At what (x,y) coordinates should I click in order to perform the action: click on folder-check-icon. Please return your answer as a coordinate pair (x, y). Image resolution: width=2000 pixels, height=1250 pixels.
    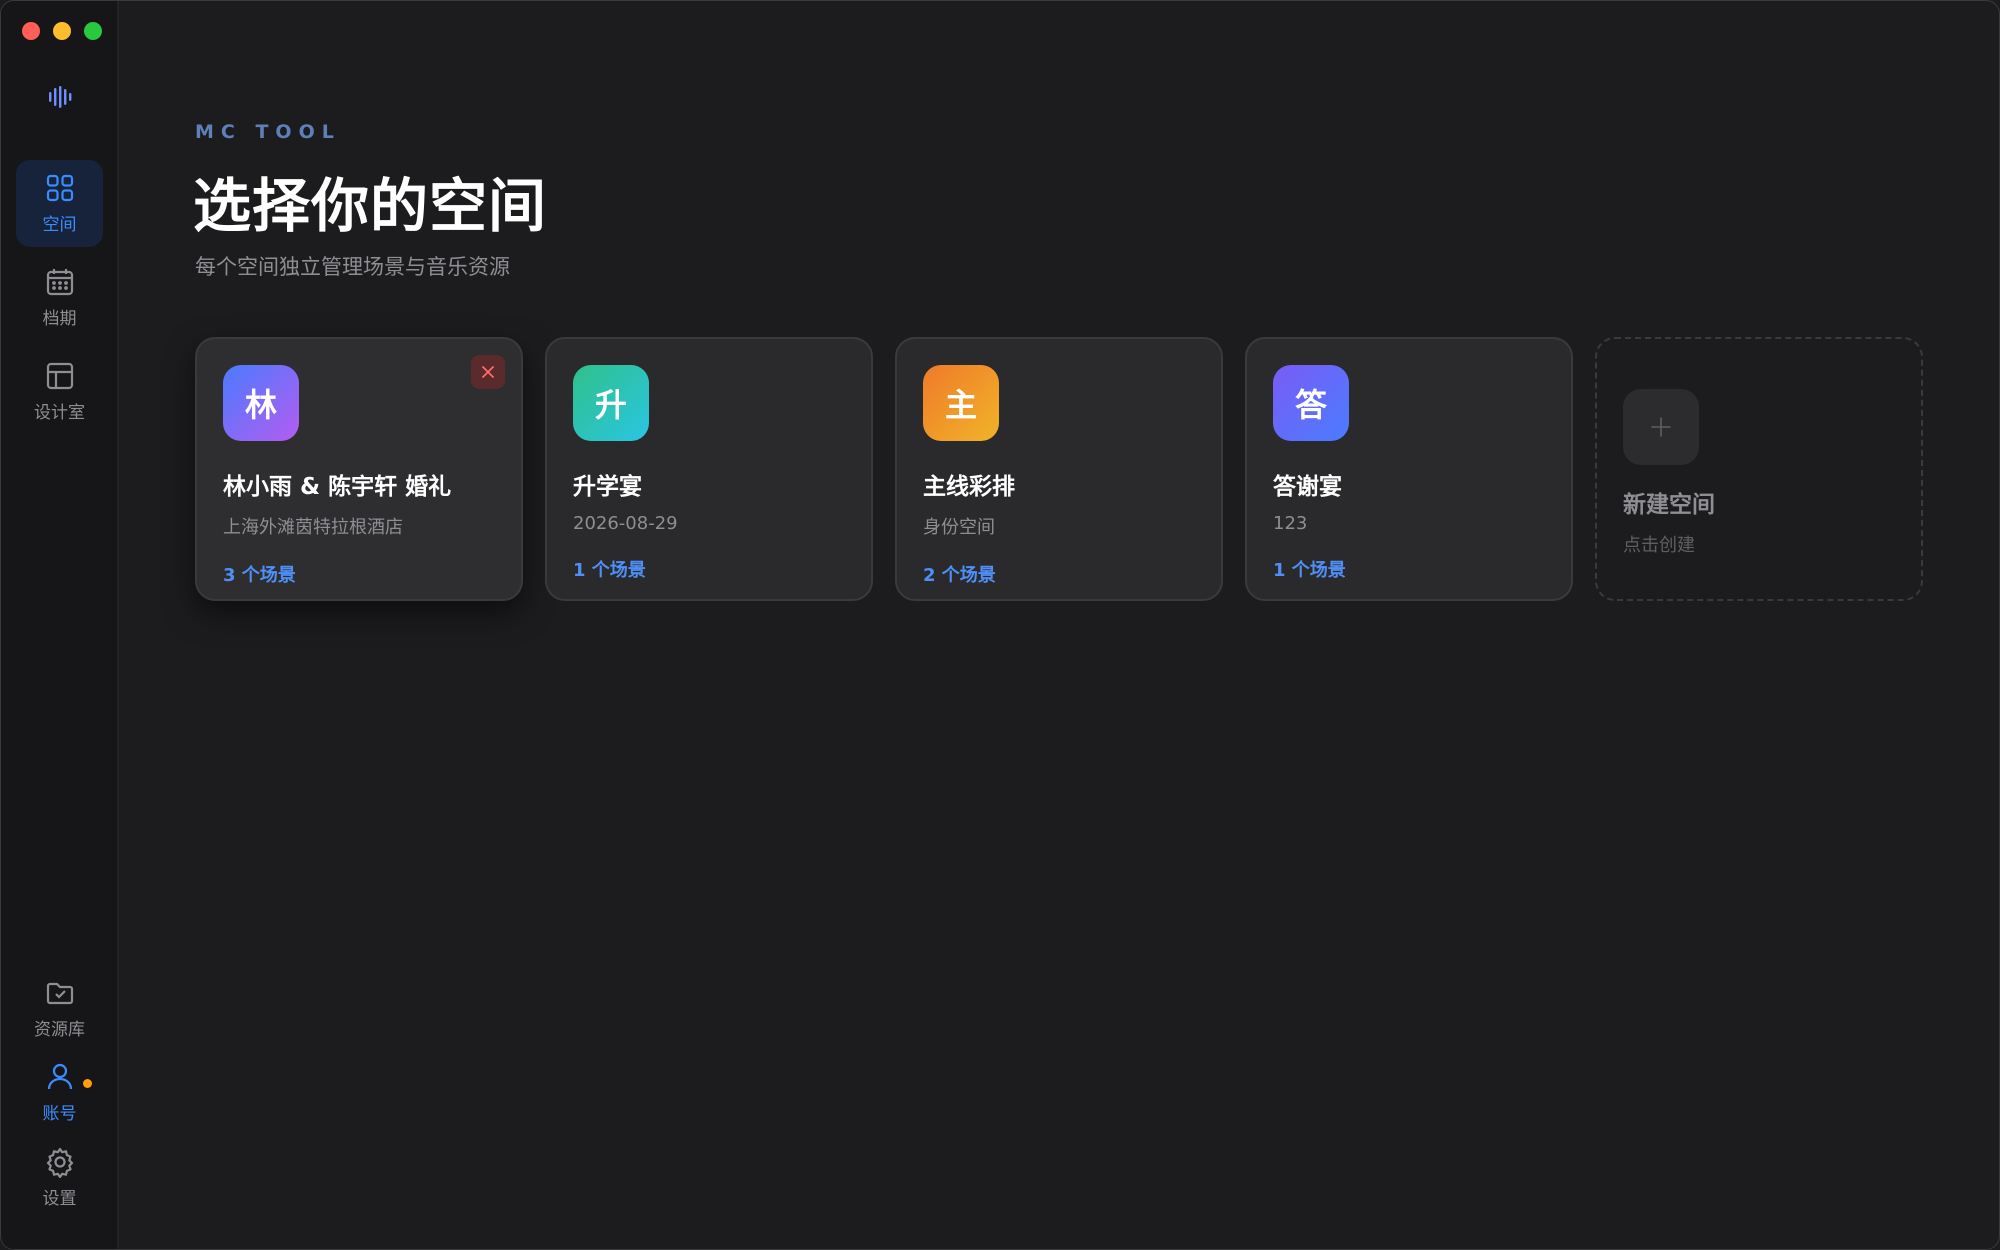
    Looking at the image, I should click on (59, 993).